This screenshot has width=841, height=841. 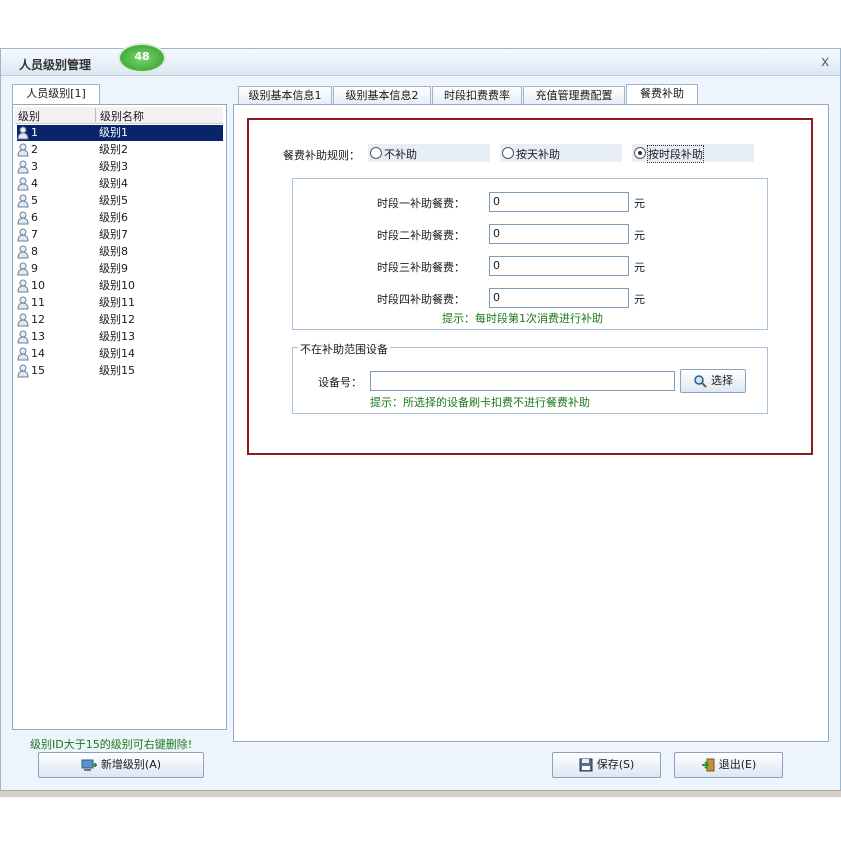 What do you see at coordinates (131, 764) in the screenshot?
I see `add-level-label: 新增级别(A)` at bounding box center [131, 764].